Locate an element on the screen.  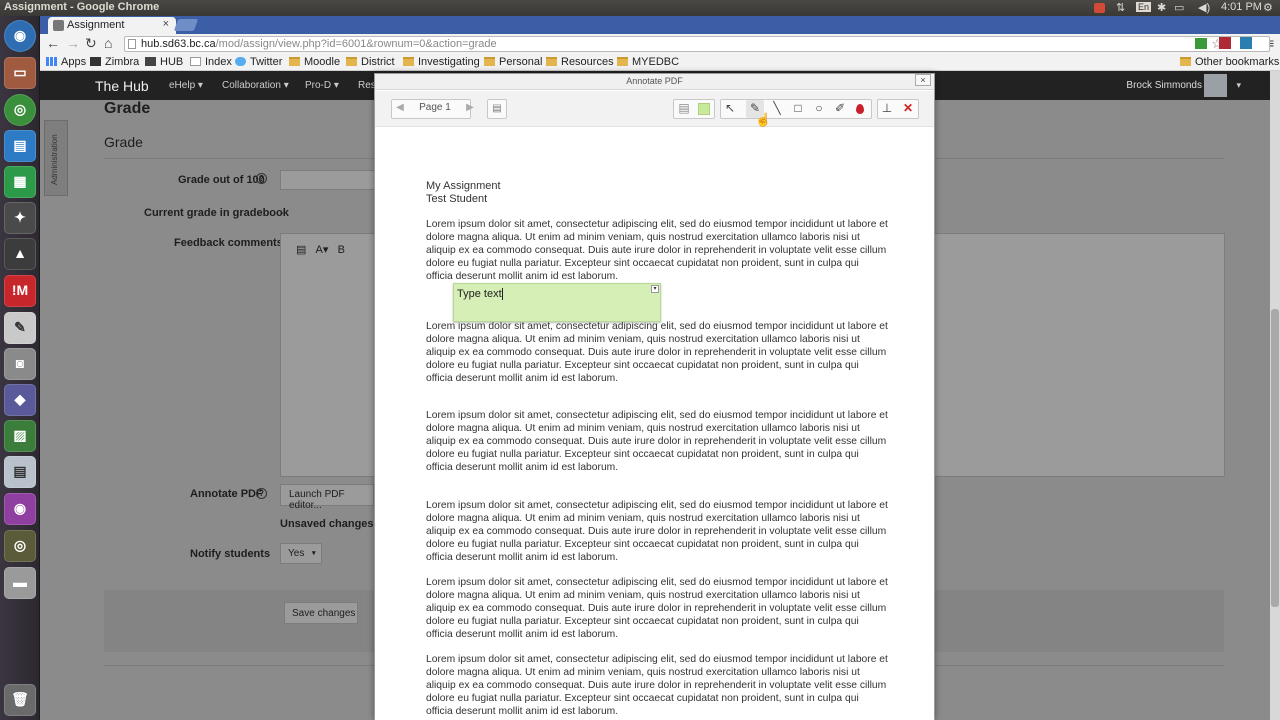
zimbra-icon is located at coordinates (95, 61).